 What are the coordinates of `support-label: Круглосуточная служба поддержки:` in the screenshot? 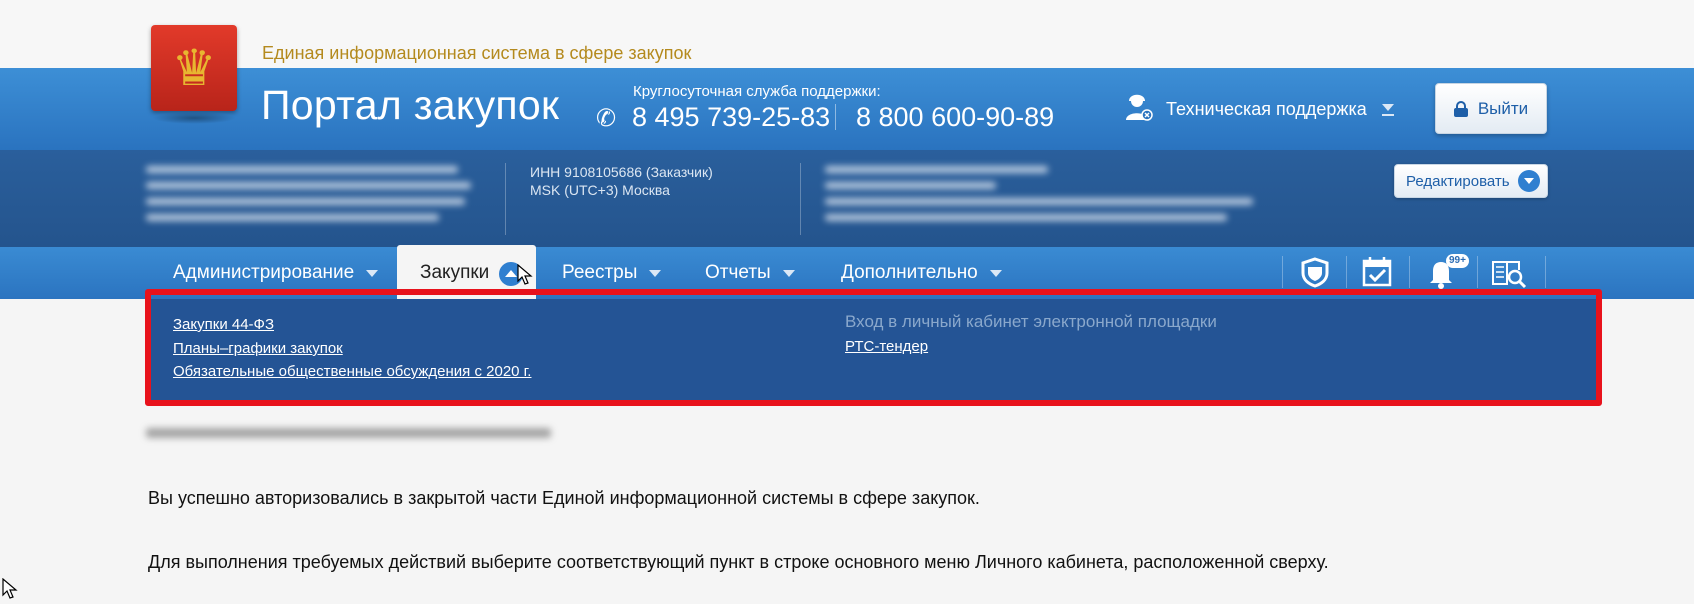 It's located at (757, 91).